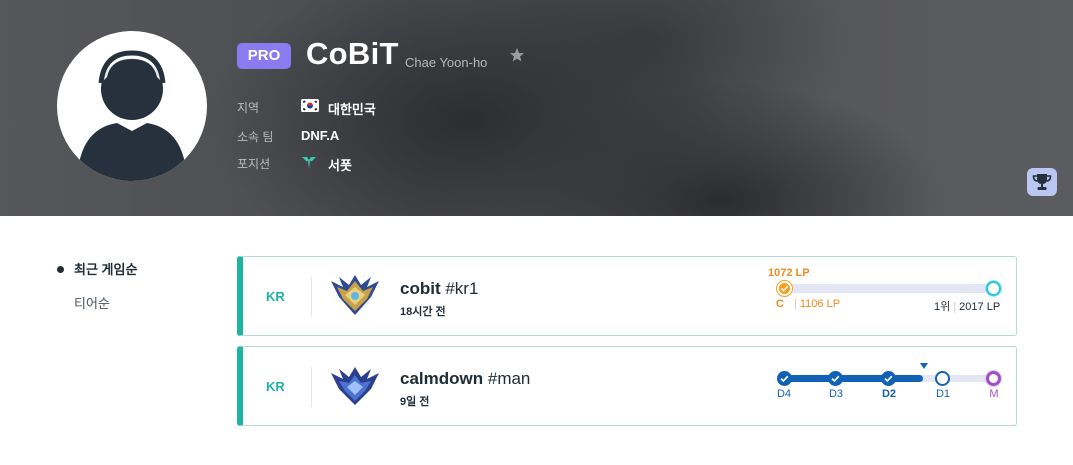 This screenshot has width=1073, height=465. I want to click on sort-tier-label: 티어순, so click(92, 303).